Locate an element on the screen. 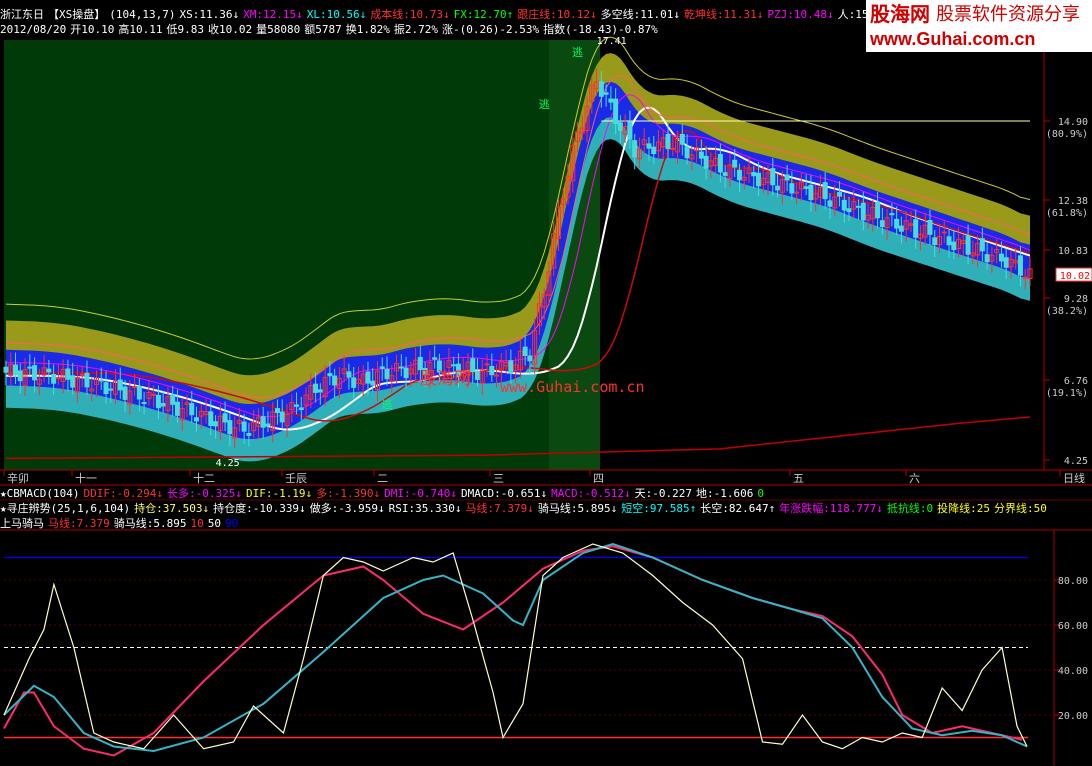 This screenshot has height=766, width=1092. time-label: 十二 is located at coordinates (204, 478).